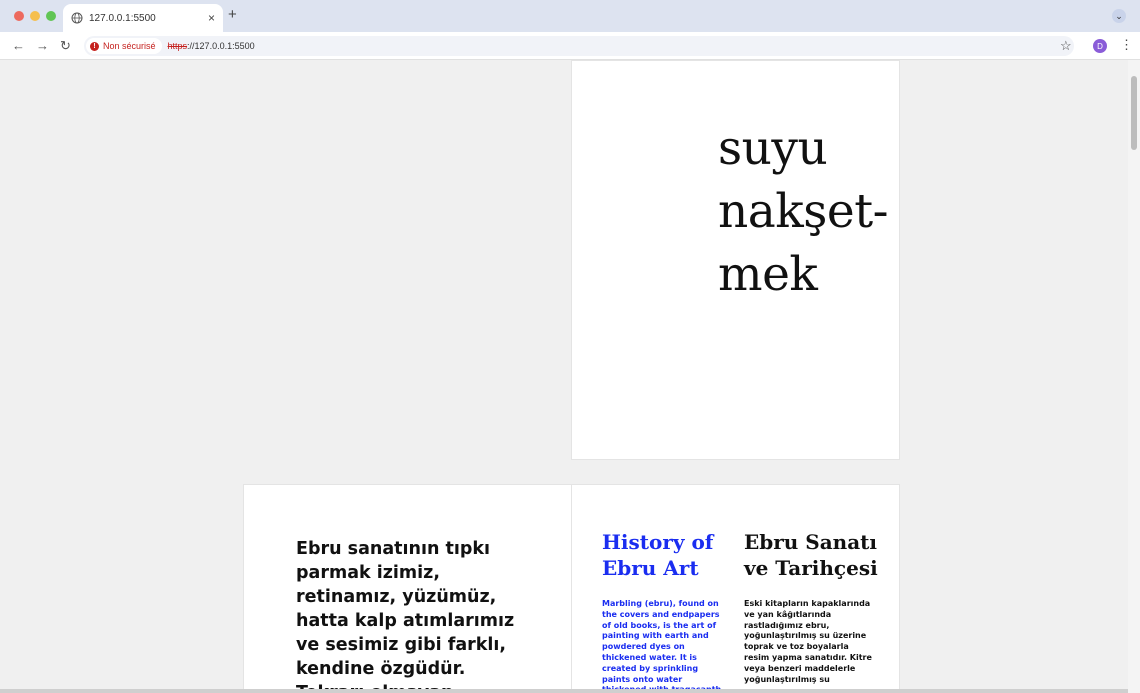  What do you see at coordinates (211, 18) in the screenshot?
I see `tab-close-icon: ×` at bounding box center [211, 18].